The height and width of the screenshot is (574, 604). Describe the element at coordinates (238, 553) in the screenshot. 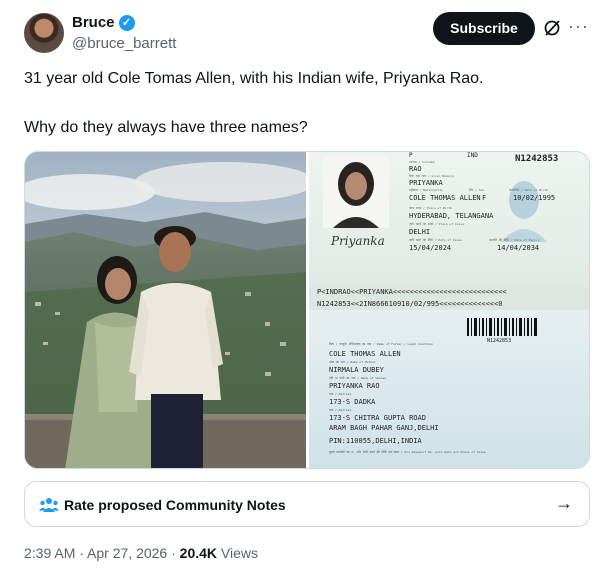

I see `views-label: Views` at that location.